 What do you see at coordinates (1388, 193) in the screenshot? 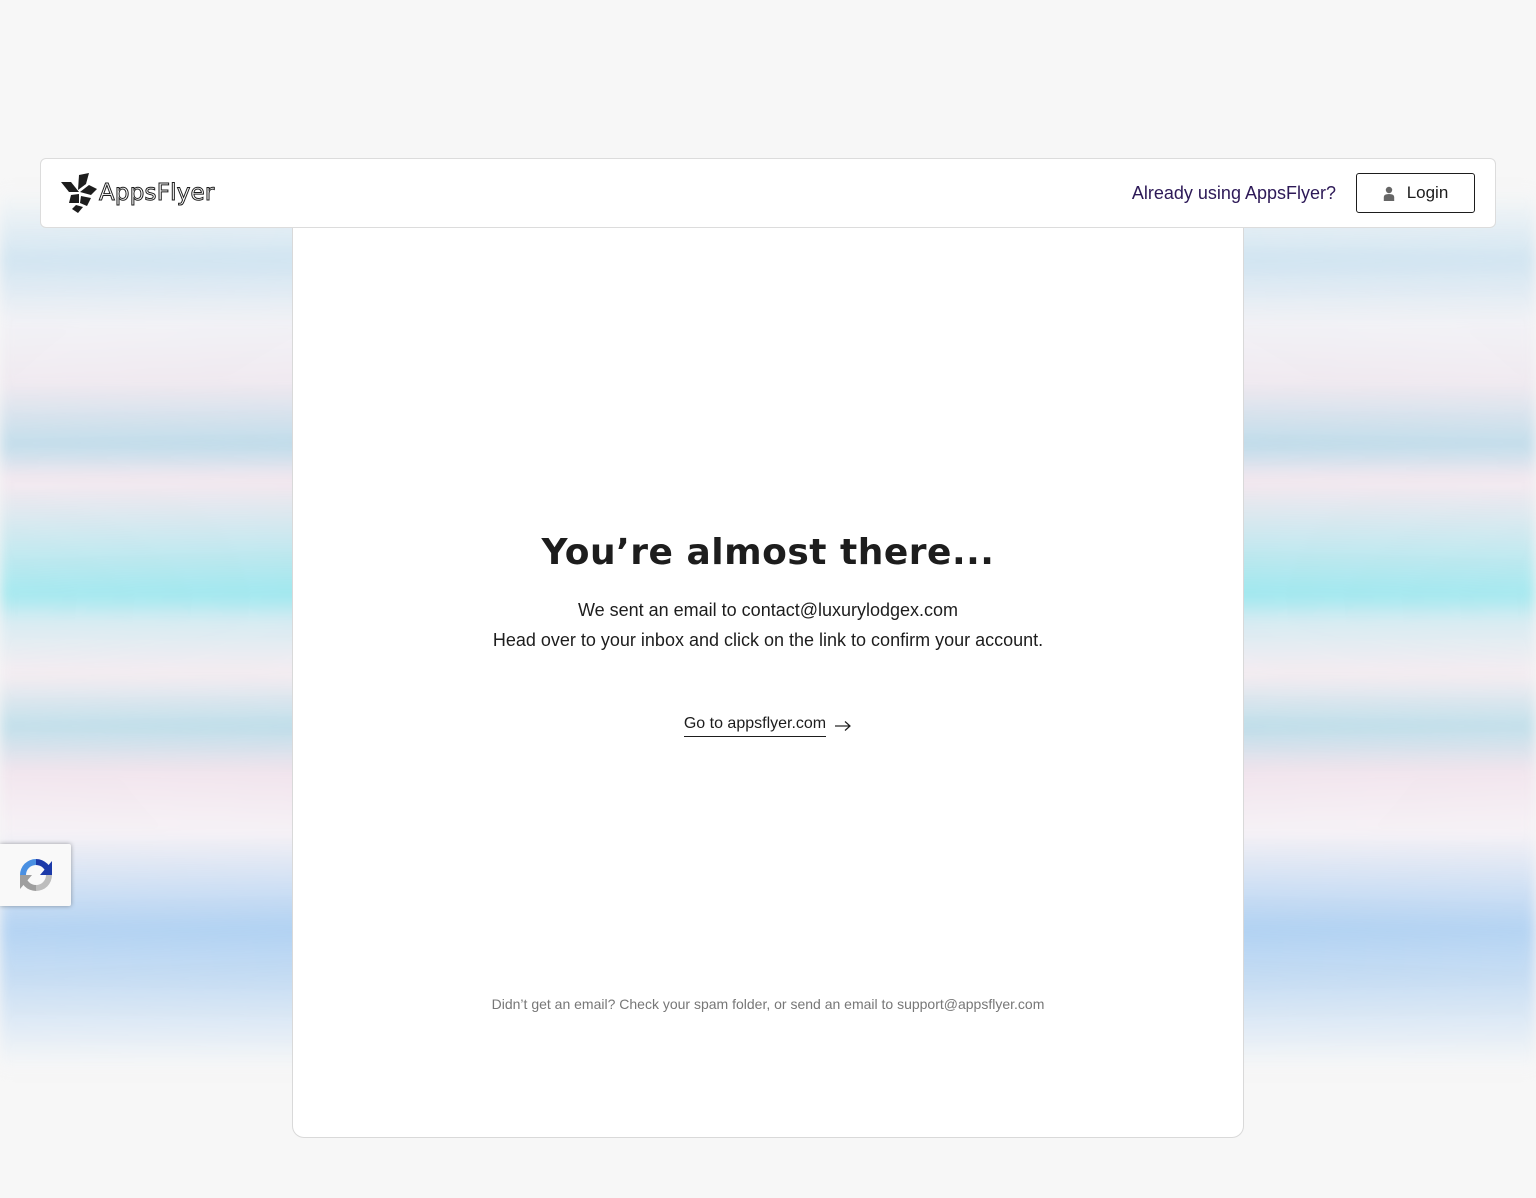
I see `user-icon` at bounding box center [1388, 193].